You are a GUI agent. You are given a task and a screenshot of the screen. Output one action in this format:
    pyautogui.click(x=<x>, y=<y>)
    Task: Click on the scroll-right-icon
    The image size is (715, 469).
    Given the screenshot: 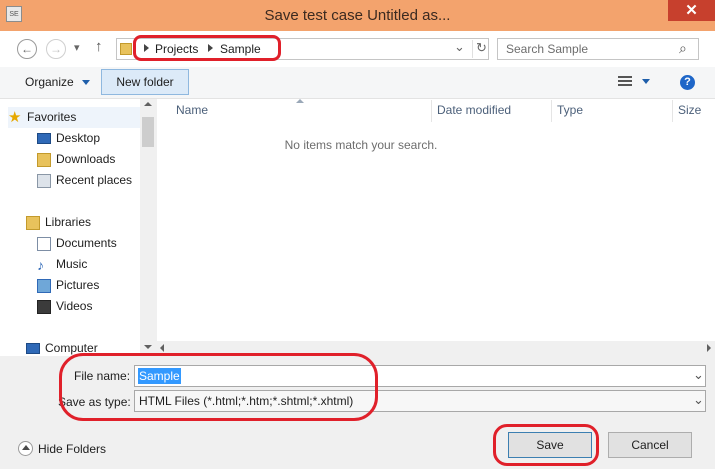 What is the action you would take?
    pyautogui.click(x=709, y=348)
    